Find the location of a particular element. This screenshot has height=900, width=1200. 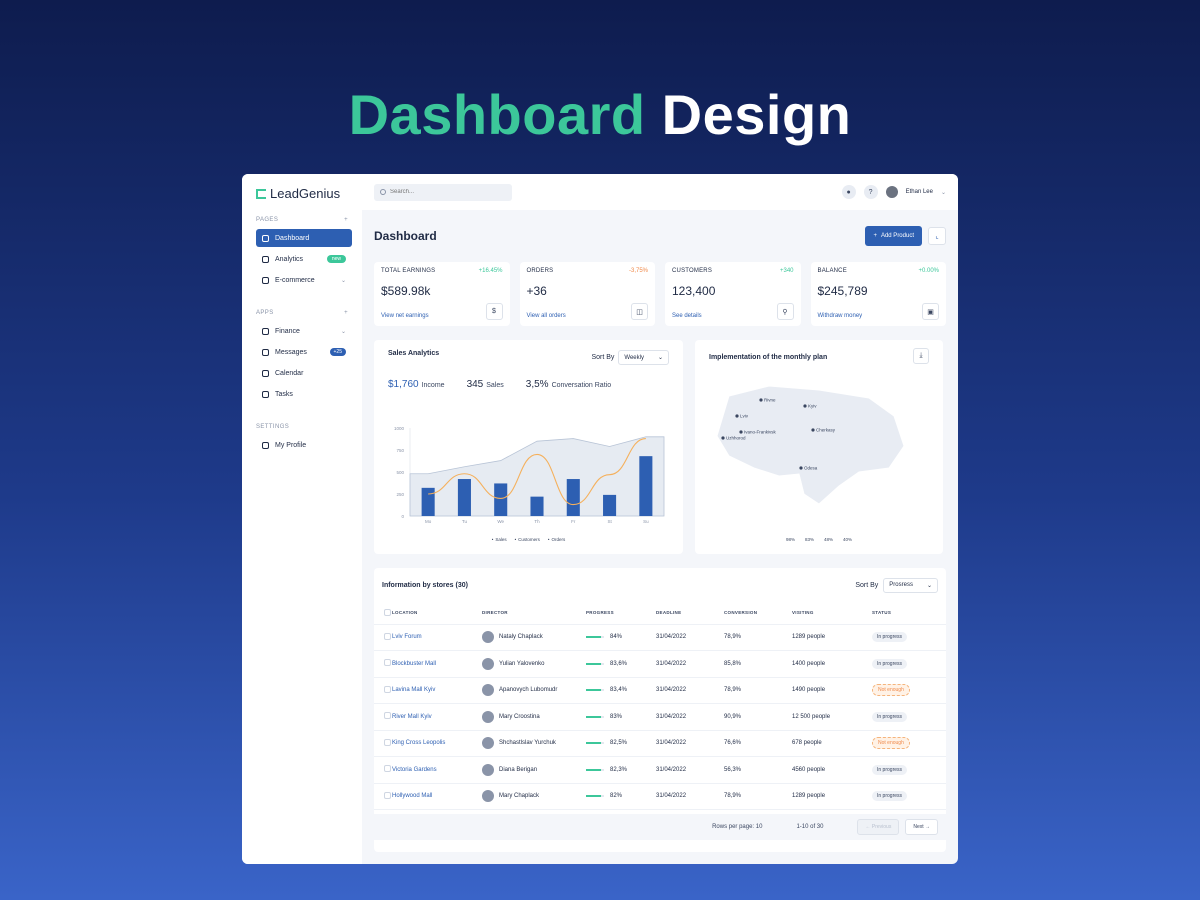

stat-link: Withdraw money is located at coordinates (840, 316).